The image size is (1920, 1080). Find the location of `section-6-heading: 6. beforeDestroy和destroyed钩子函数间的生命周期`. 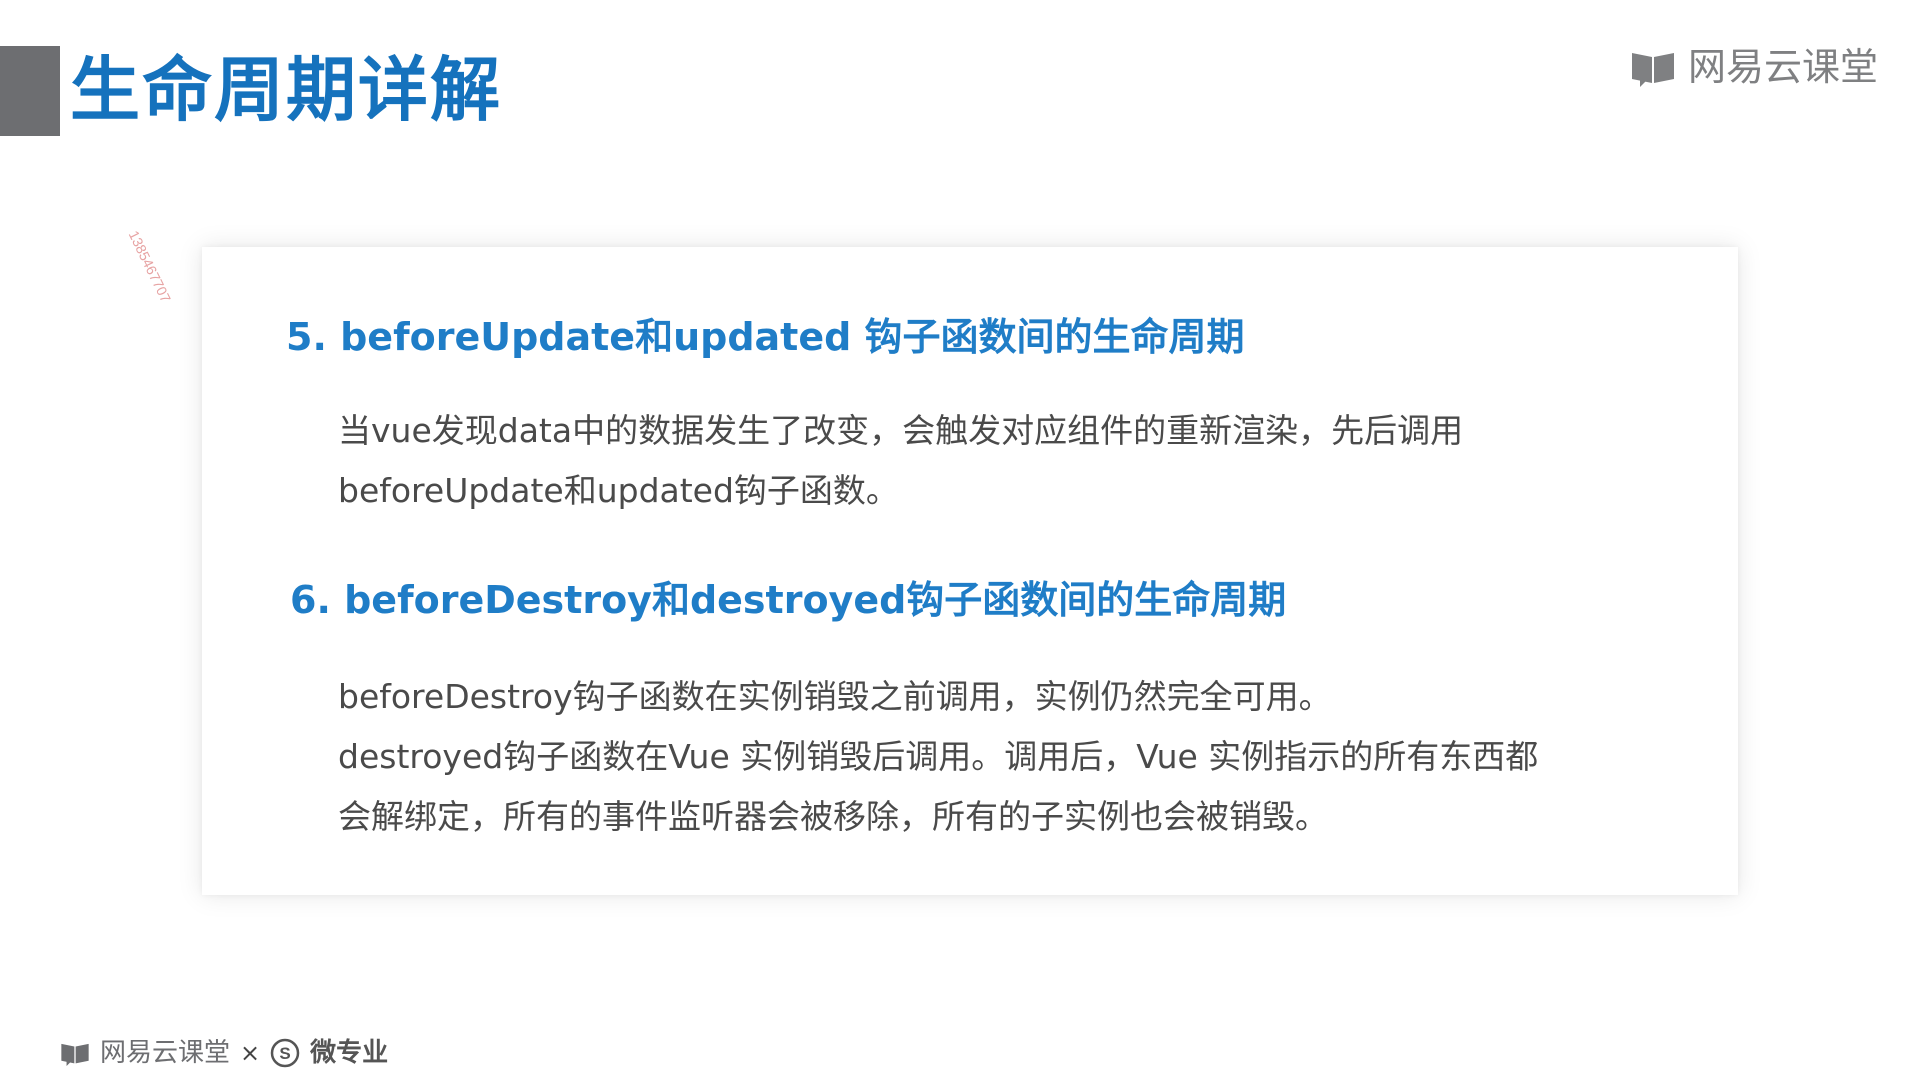

section-6-heading: 6. beforeDestroy和destroyed钩子函数间的生命周期 is located at coordinates (788, 600).